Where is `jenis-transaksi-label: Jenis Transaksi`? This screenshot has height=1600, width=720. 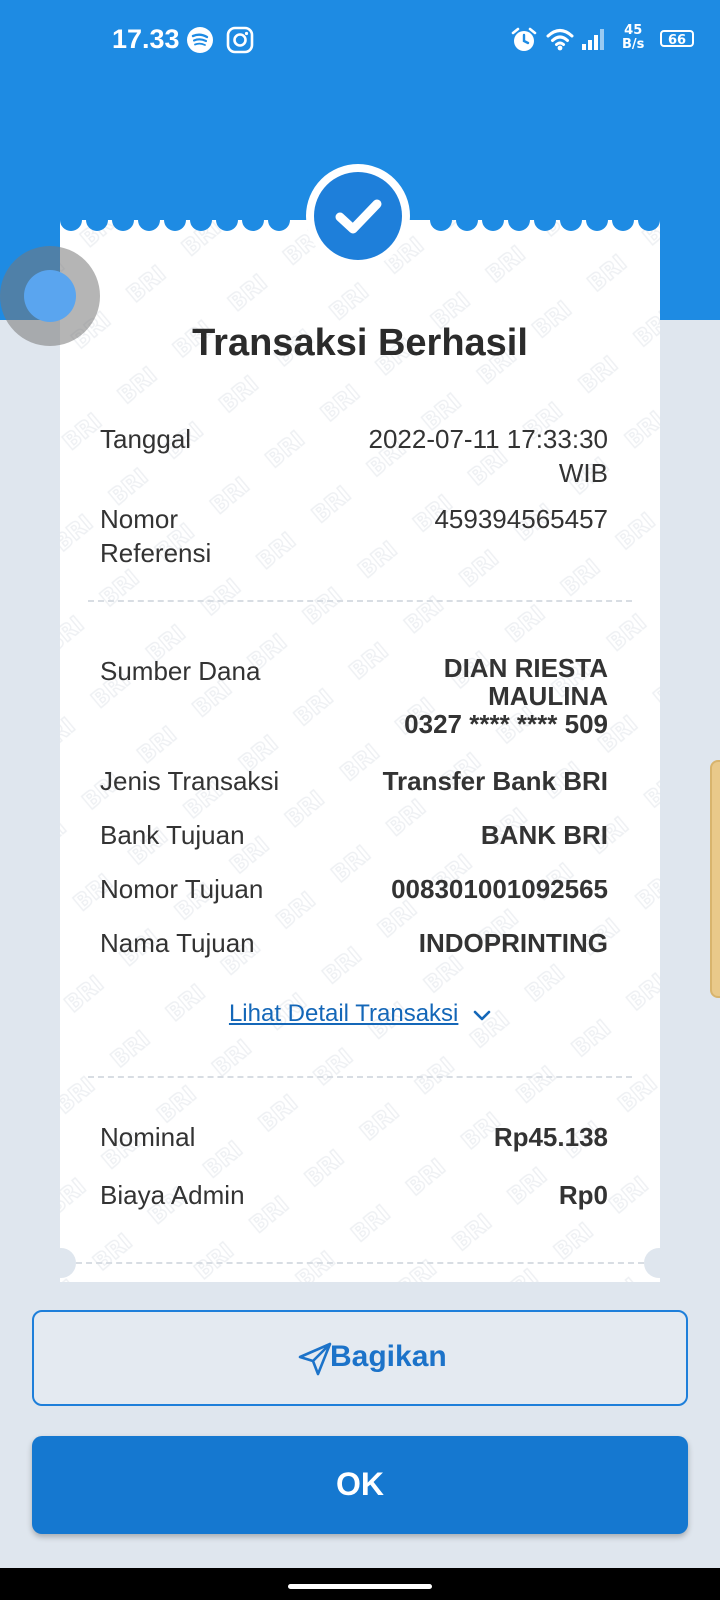 jenis-transaksi-label: Jenis Transaksi is located at coordinates (190, 781).